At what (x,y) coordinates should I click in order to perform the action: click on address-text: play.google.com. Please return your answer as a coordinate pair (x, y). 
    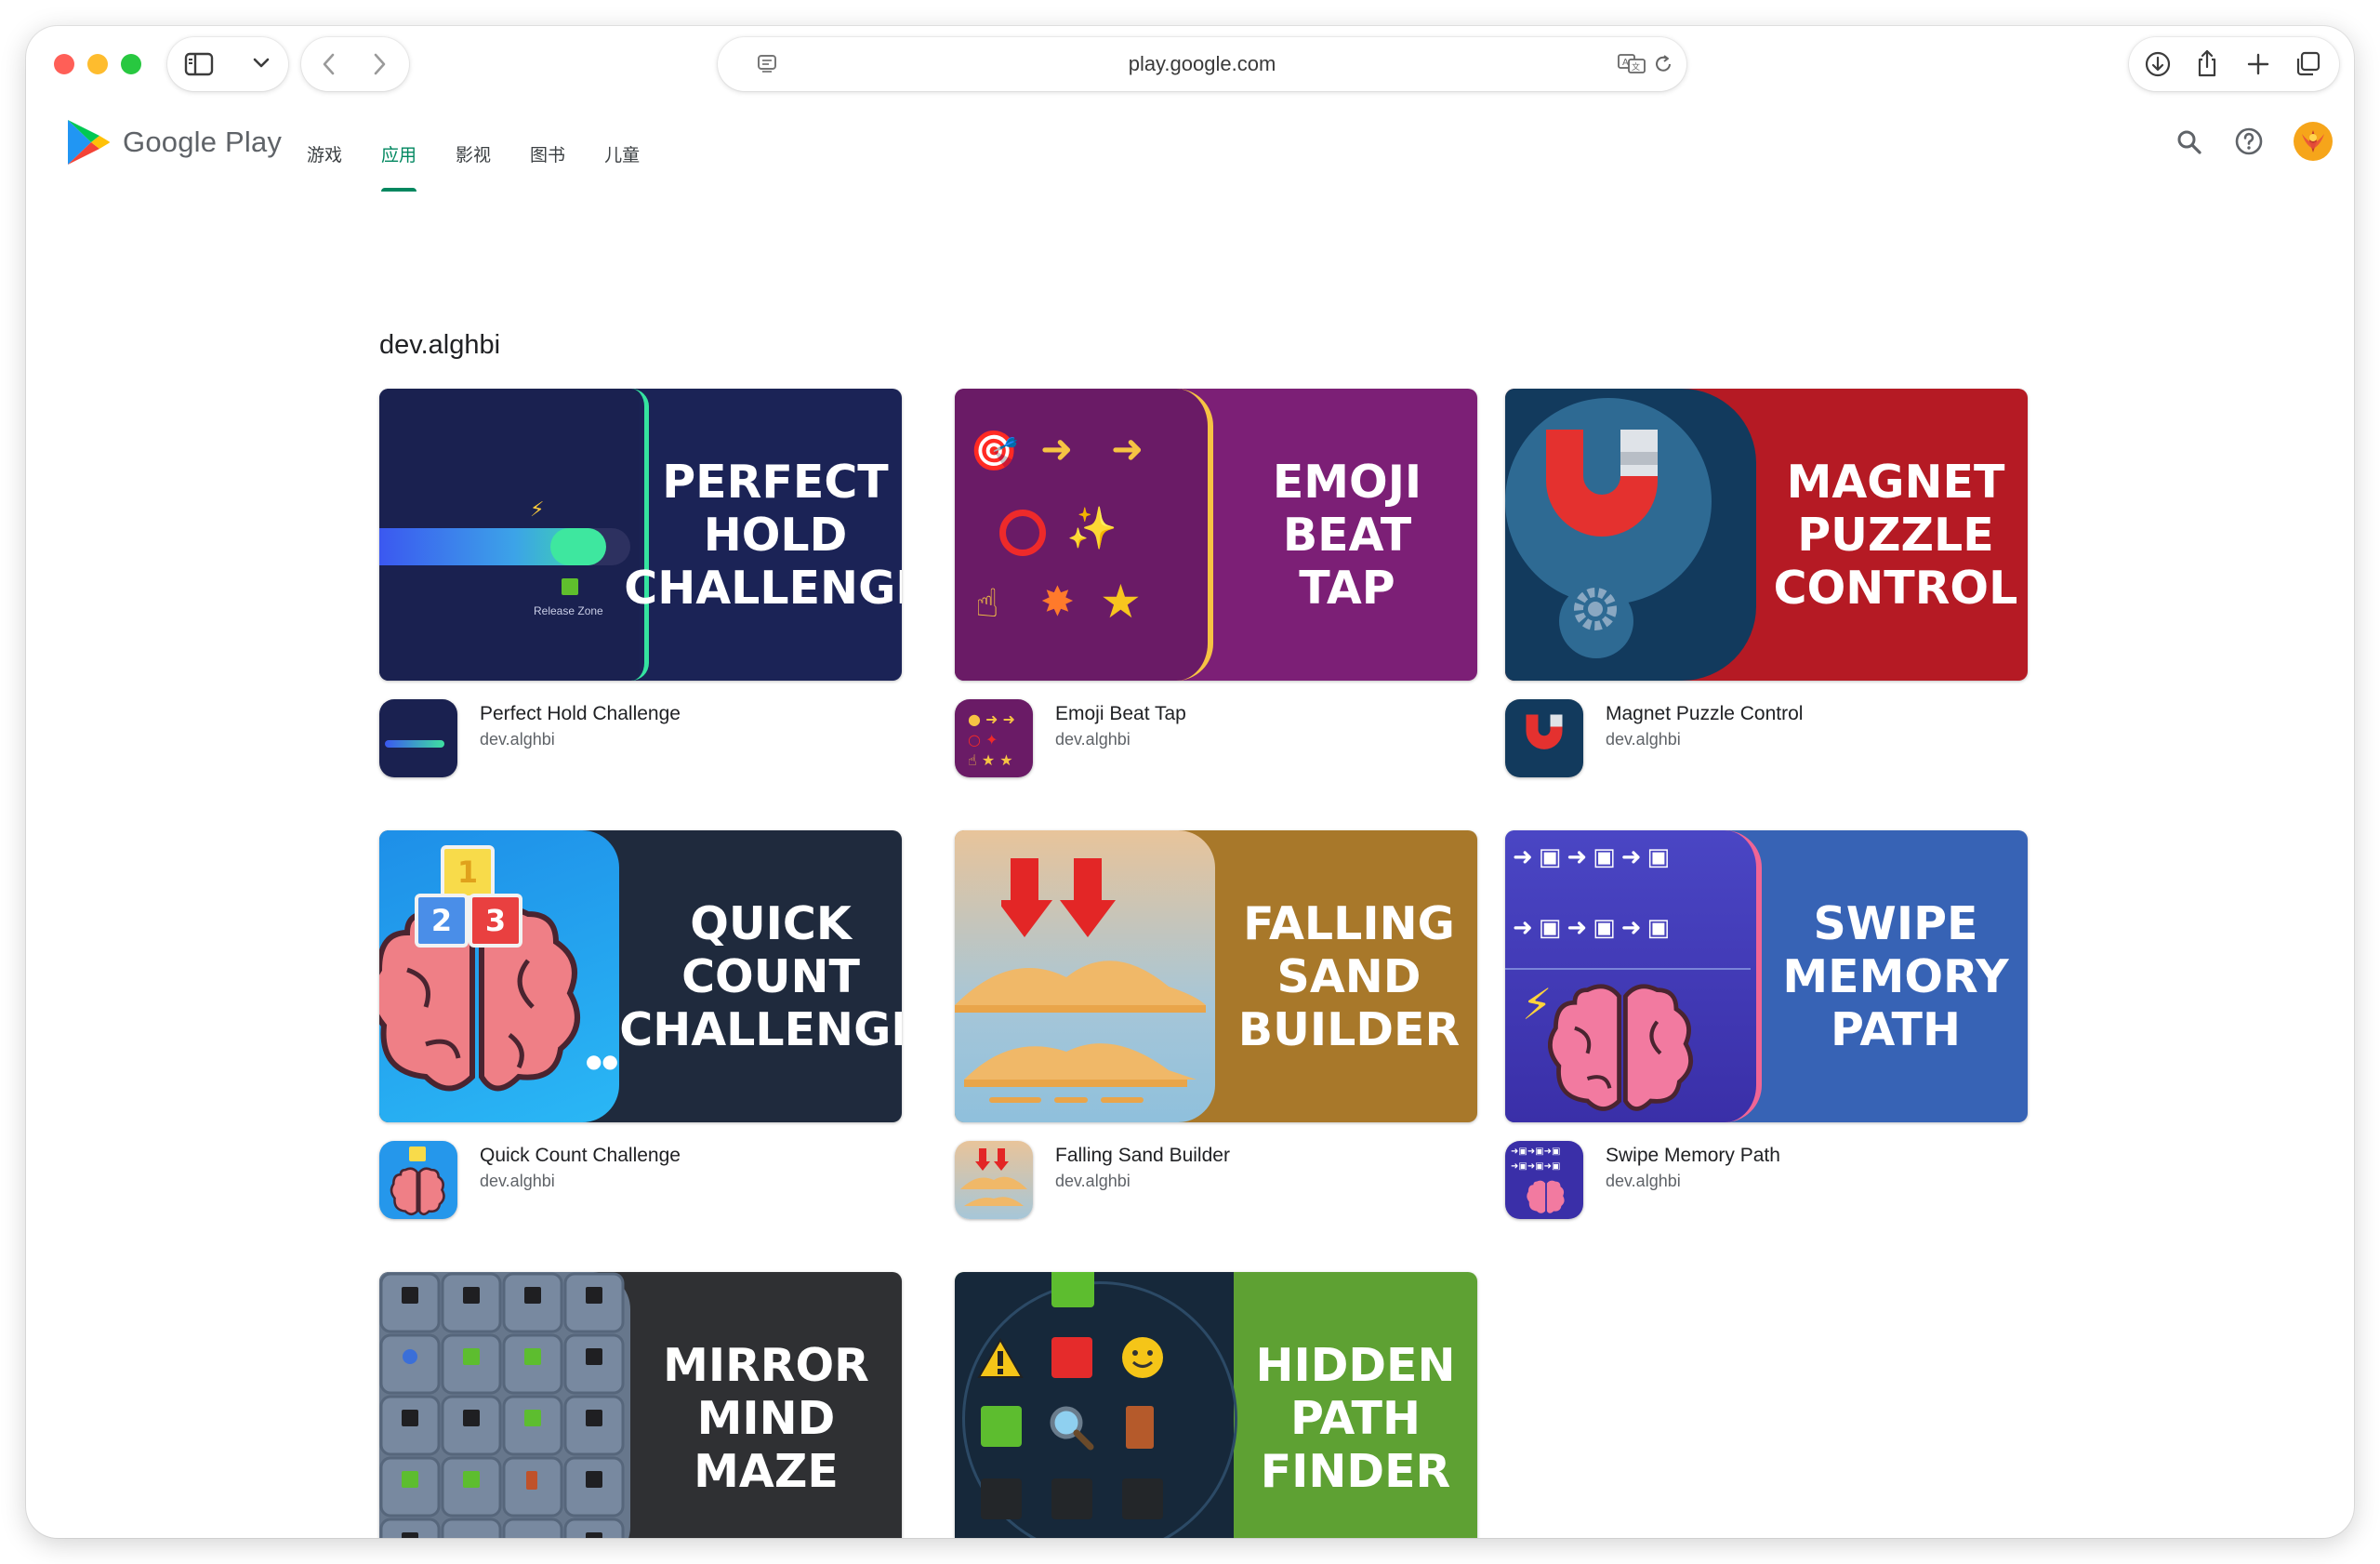
    Looking at the image, I should click on (1202, 64).